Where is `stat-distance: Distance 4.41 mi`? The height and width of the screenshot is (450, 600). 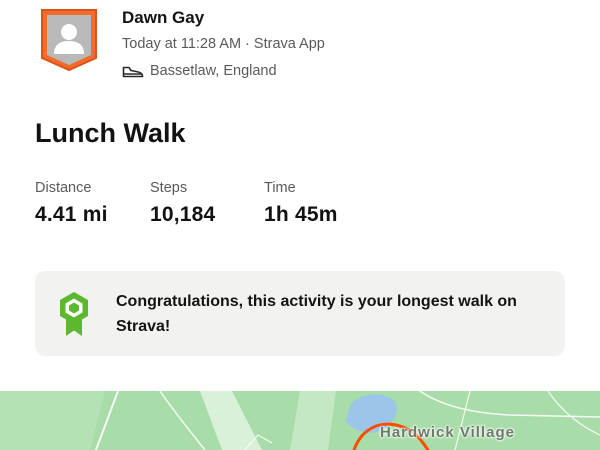 stat-distance: Distance 4.41 mi is located at coordinates (71, 203).